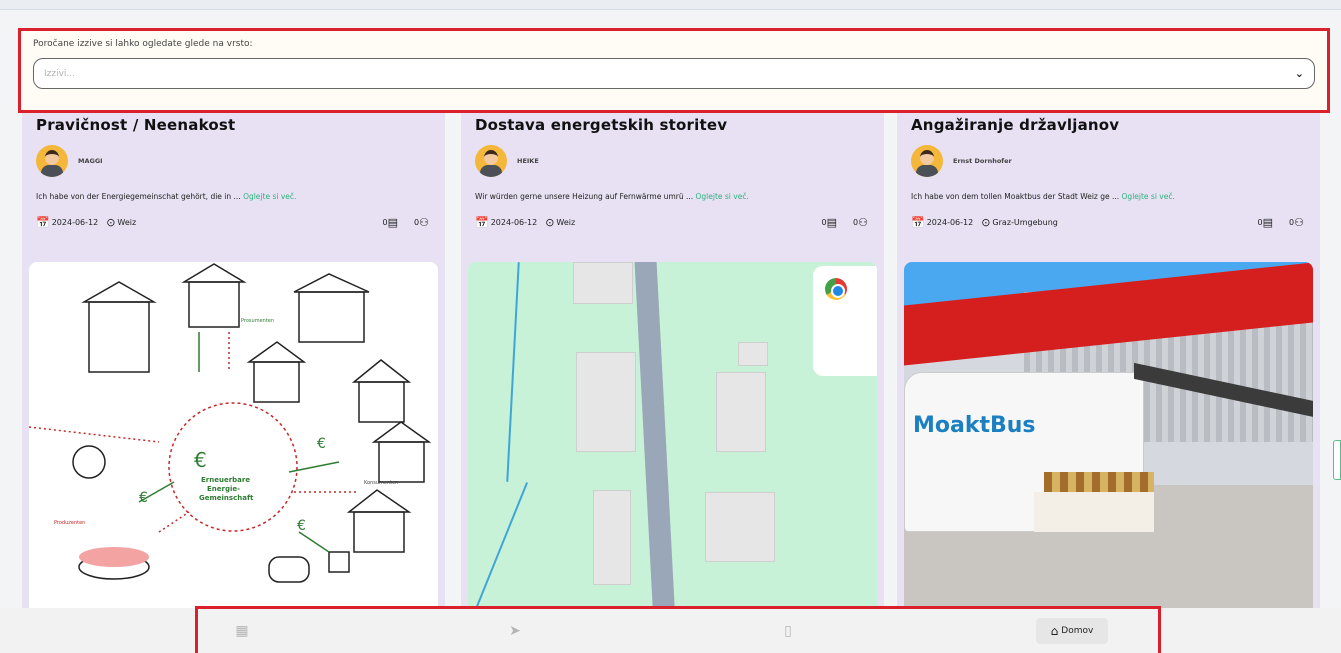  I want to click on illus-center-line3: Gemeinschaft, so click(226, 498).